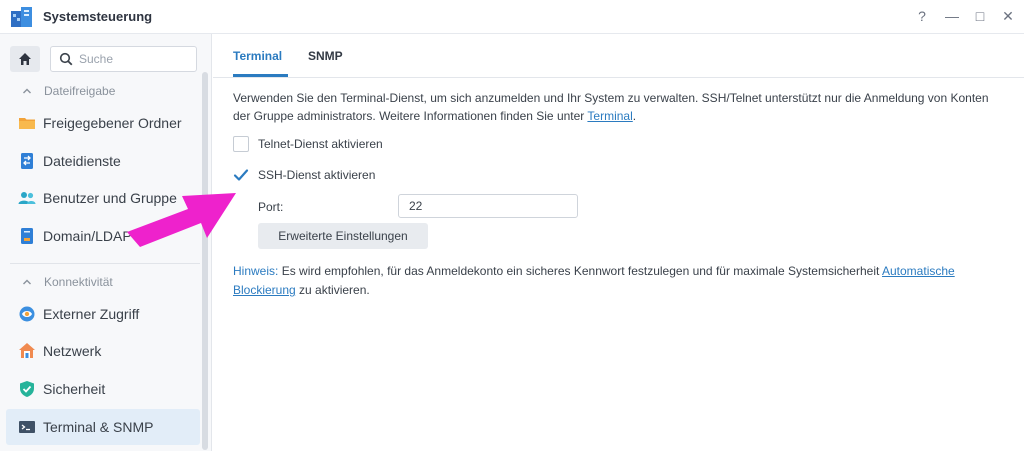  I want to click on domain-ldap-icon, so click(27, 236).